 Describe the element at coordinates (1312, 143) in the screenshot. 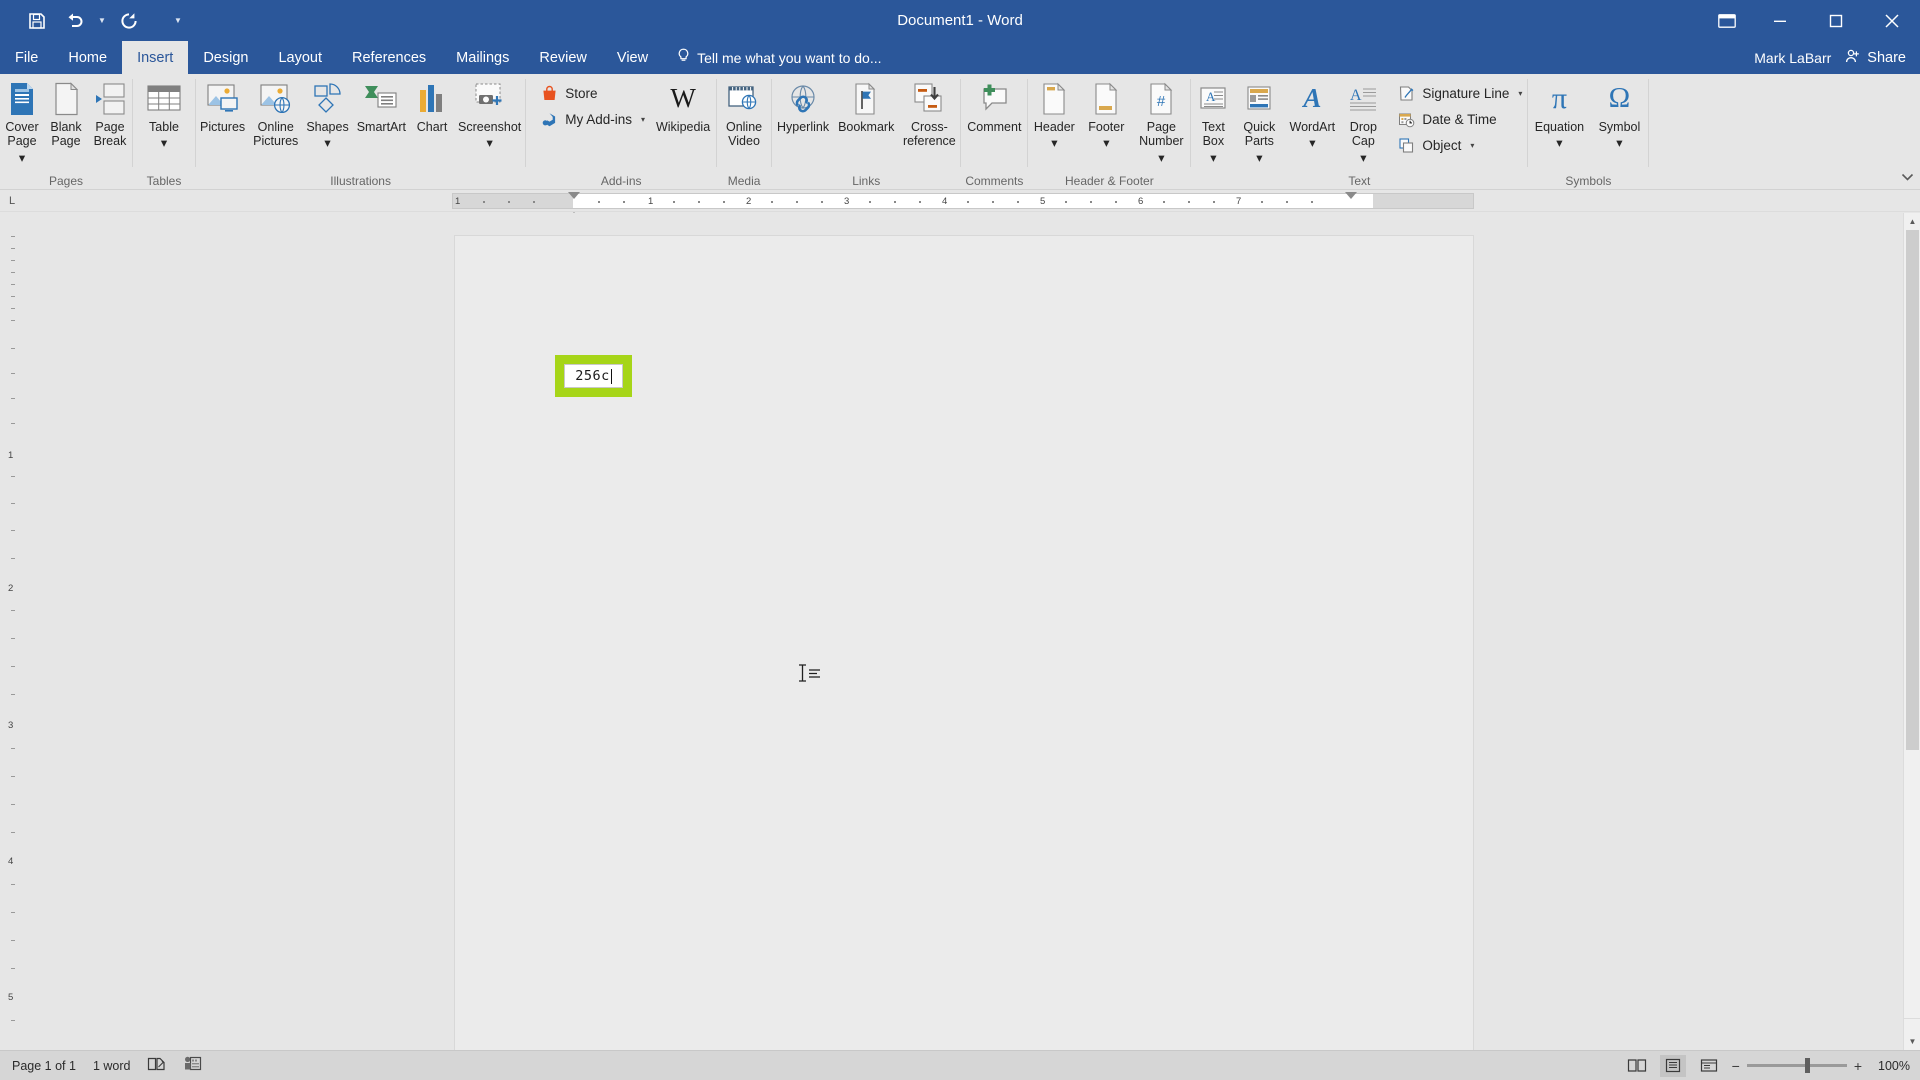

I see `wordart-dropdown-icon: ▾` at that location.